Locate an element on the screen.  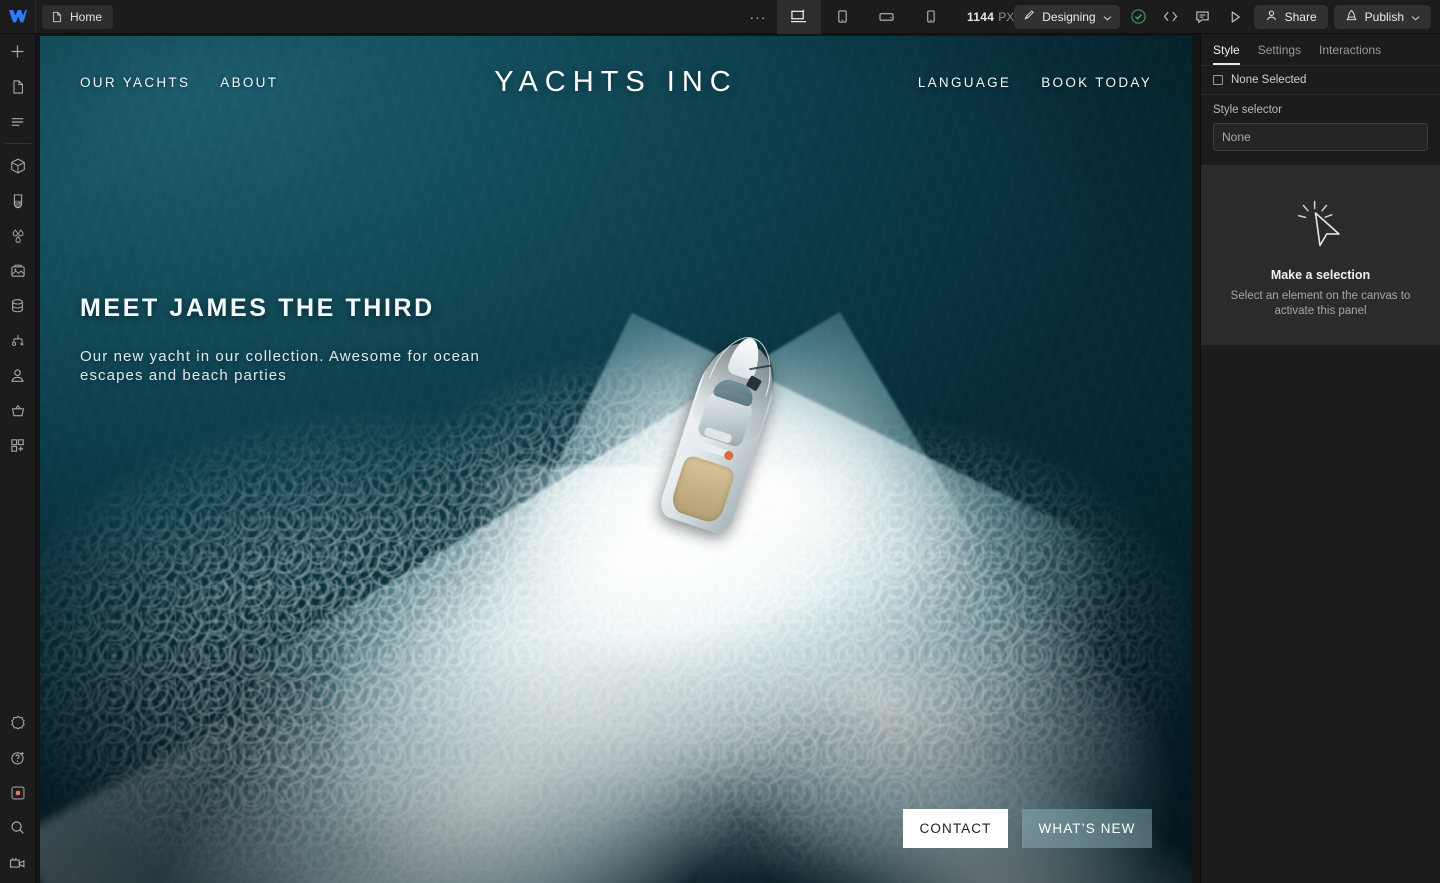
breakpoint-switcher: * 1144 PX is located at coordinates (895, 17).